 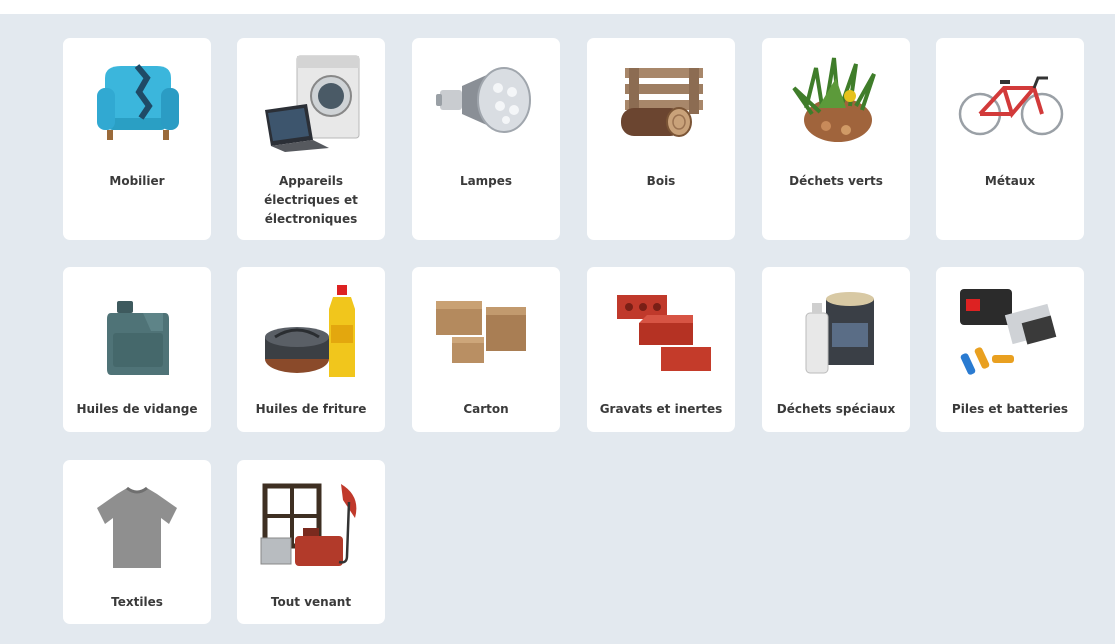 What do you see at coordinates (836, 409) in the screenshot?
I see `category-label: Déchets spéciaux` at bounding box center [836, 409].